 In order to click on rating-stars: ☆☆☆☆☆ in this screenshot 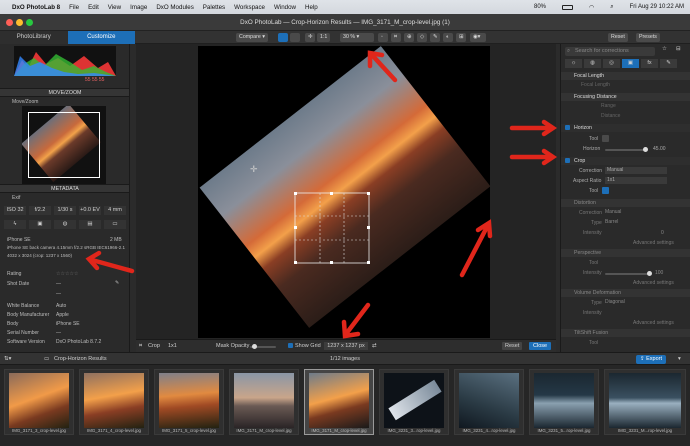, I will do `click(67, 274)`.